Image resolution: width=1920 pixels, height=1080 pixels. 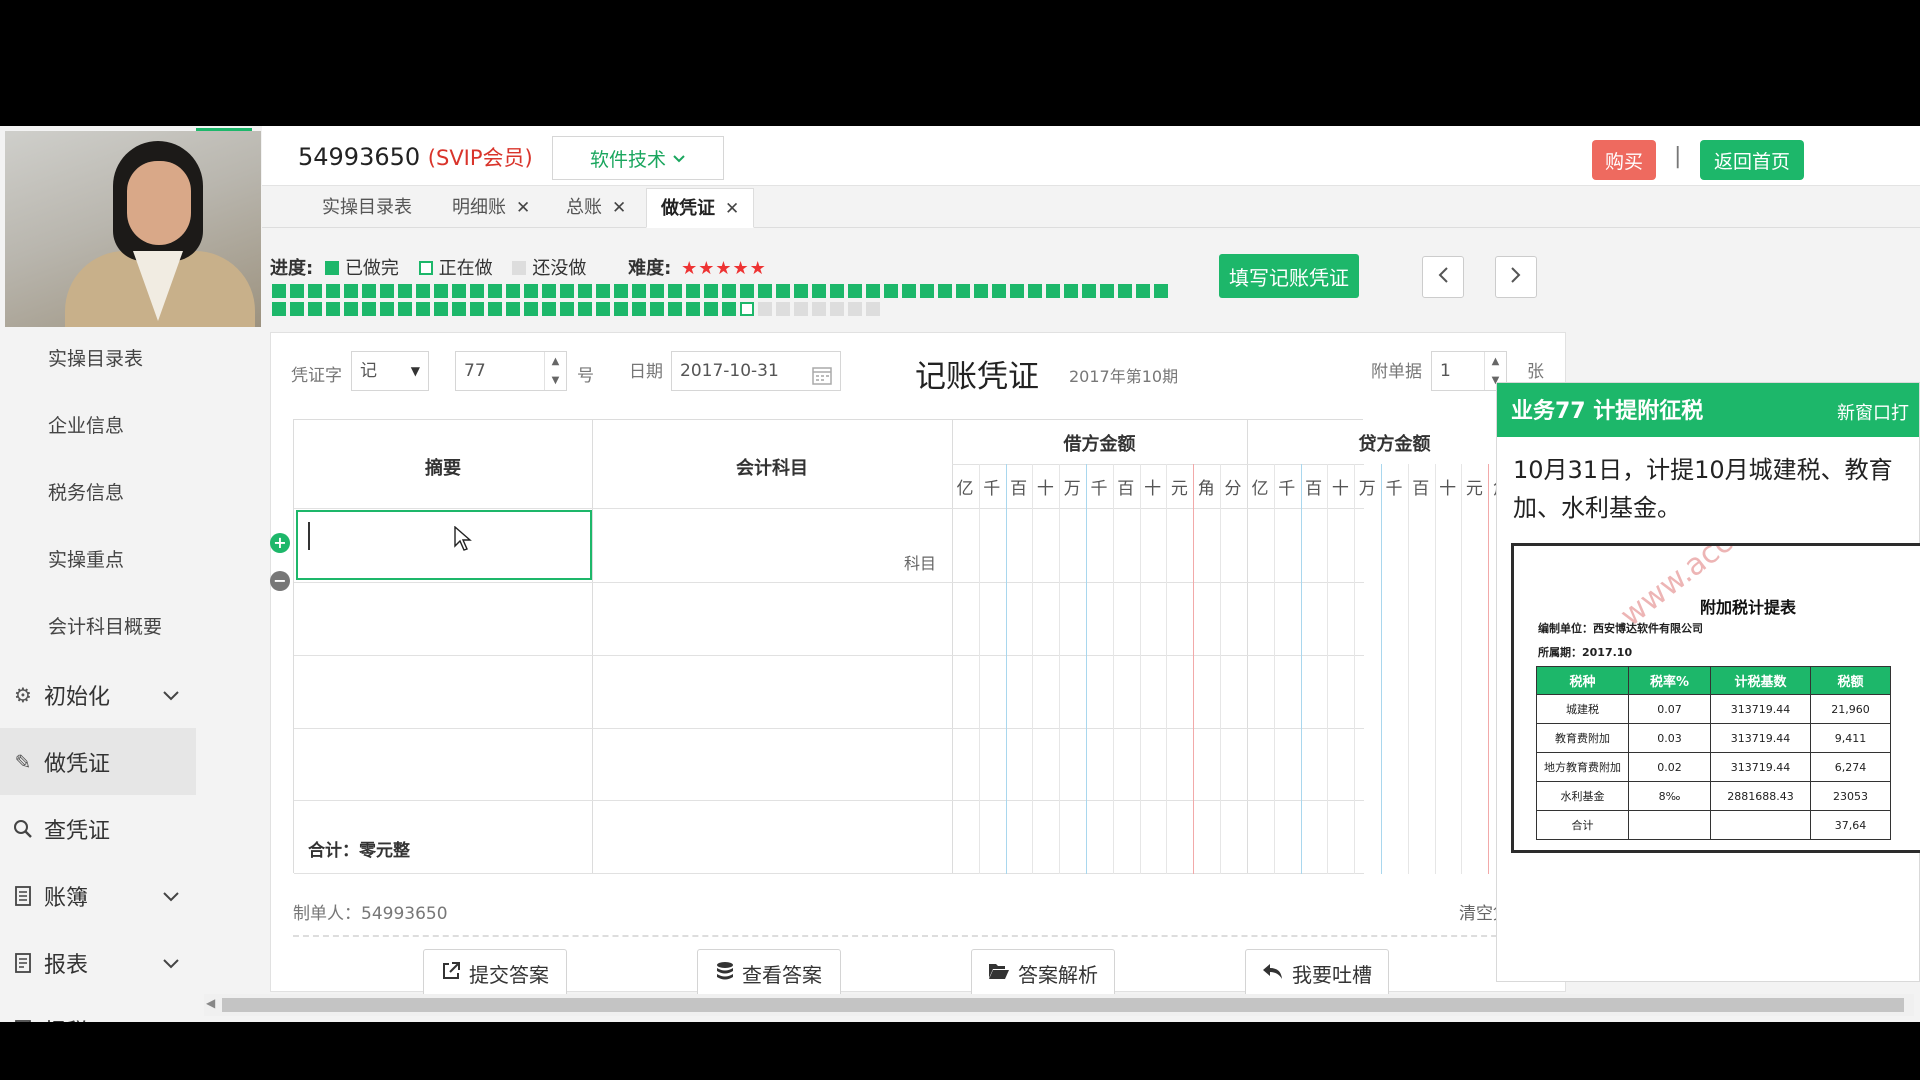 What do you see at coordinates (822, 380) in the screenshot?
I see `calendar-icon` at bounding box center [822, 380].